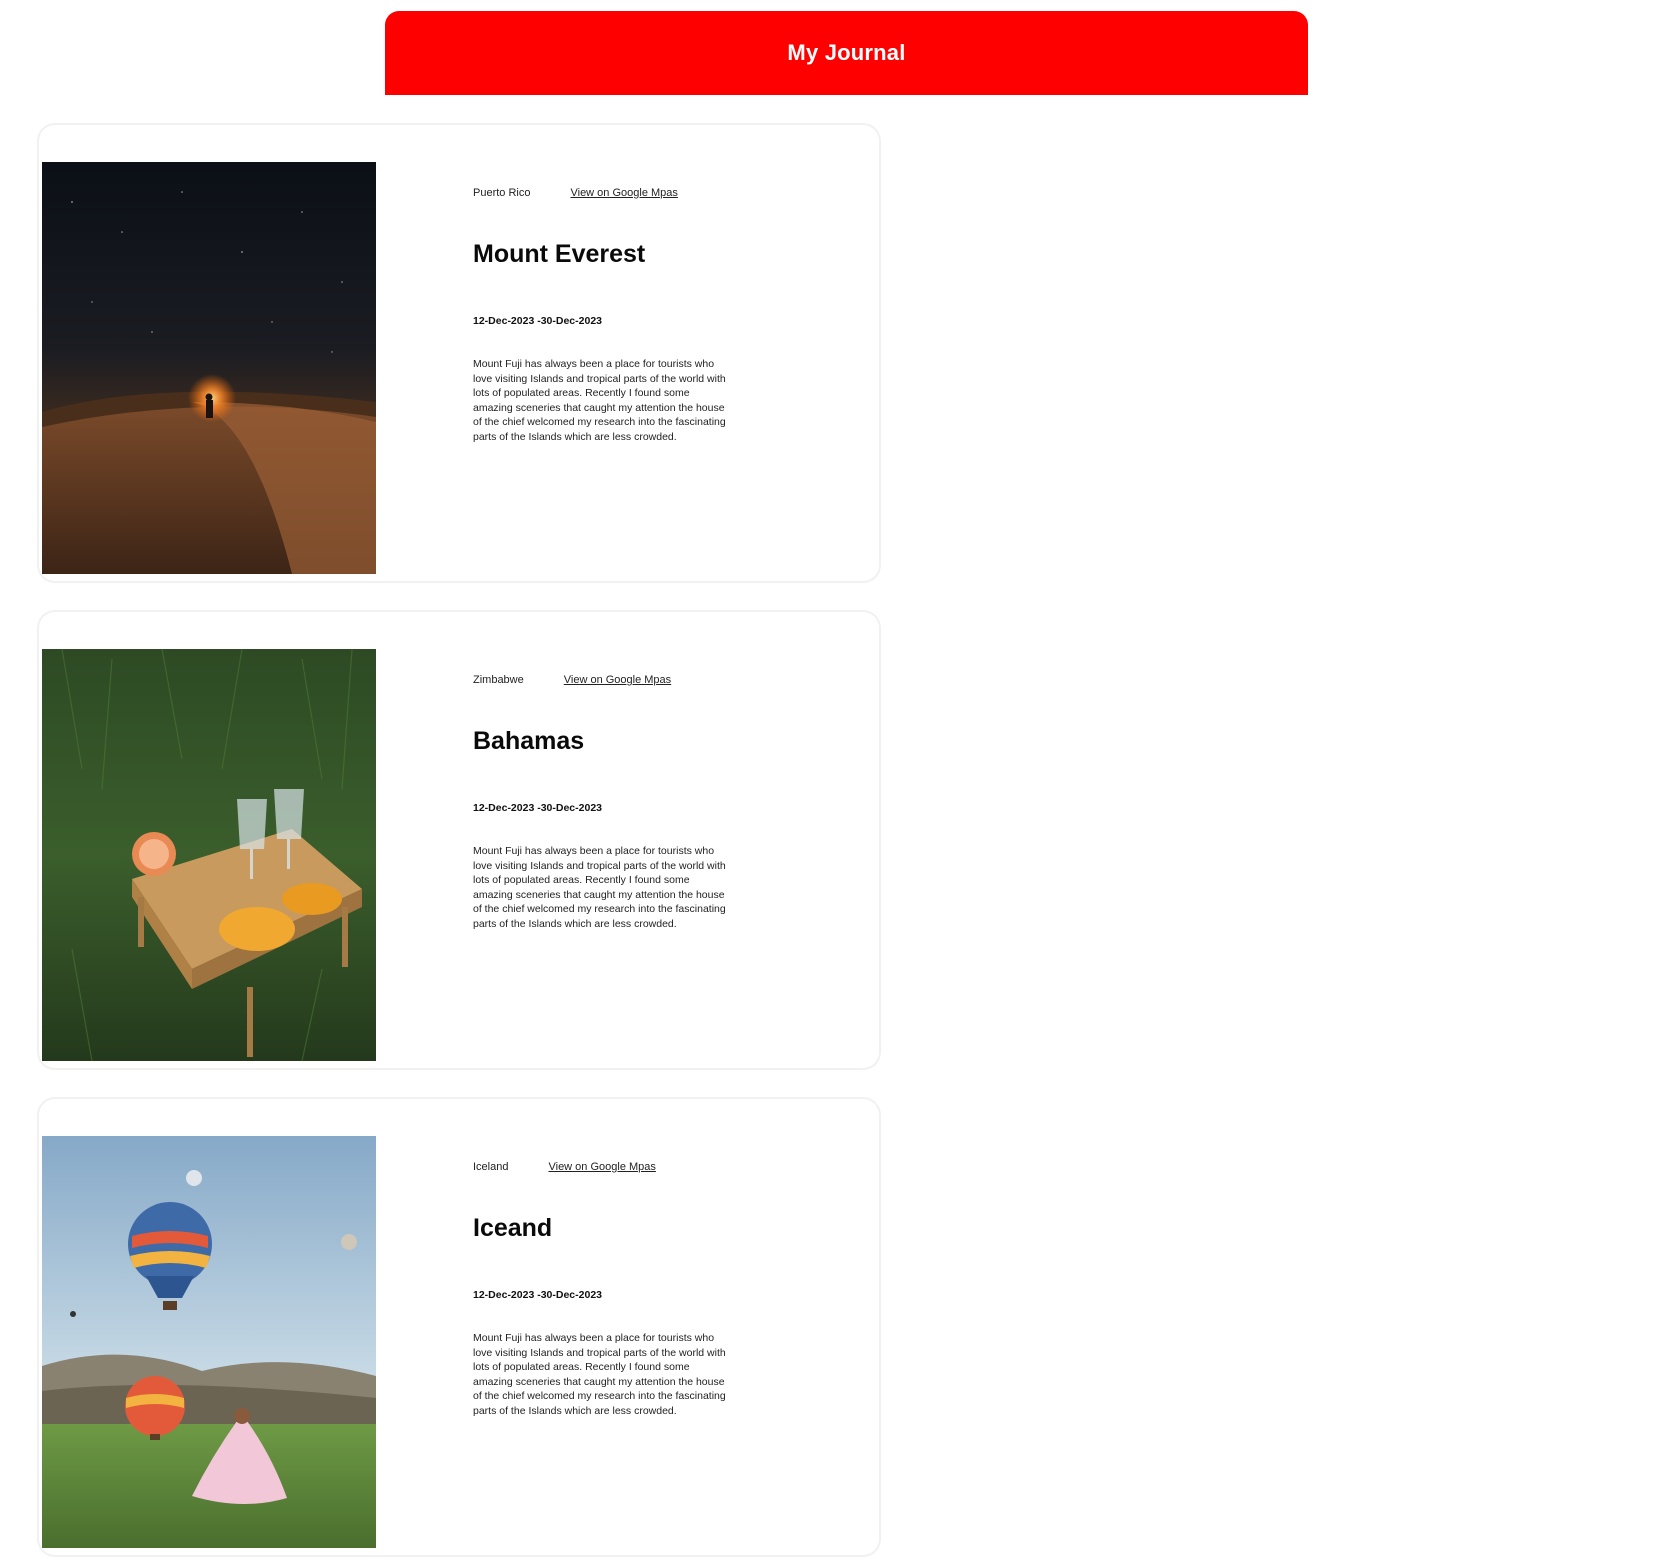 The width and height of the screenshot is (1656, 1568). I want to click on entry-meta: Iceland View on Google Mpas, so click(564, 1167).